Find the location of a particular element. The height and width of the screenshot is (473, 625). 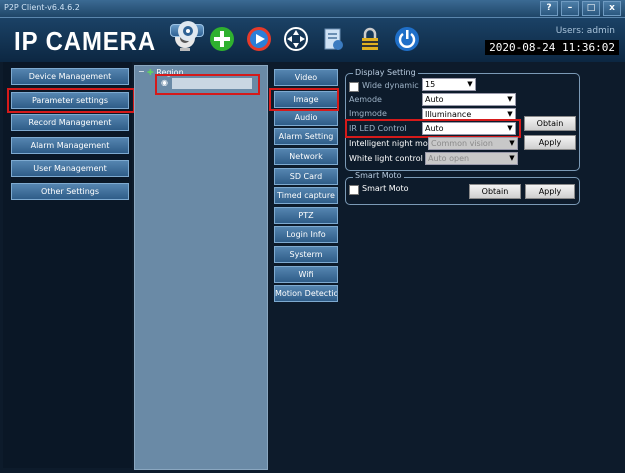

app-logo: IP CAMERA is located at coordinates (85, 41).